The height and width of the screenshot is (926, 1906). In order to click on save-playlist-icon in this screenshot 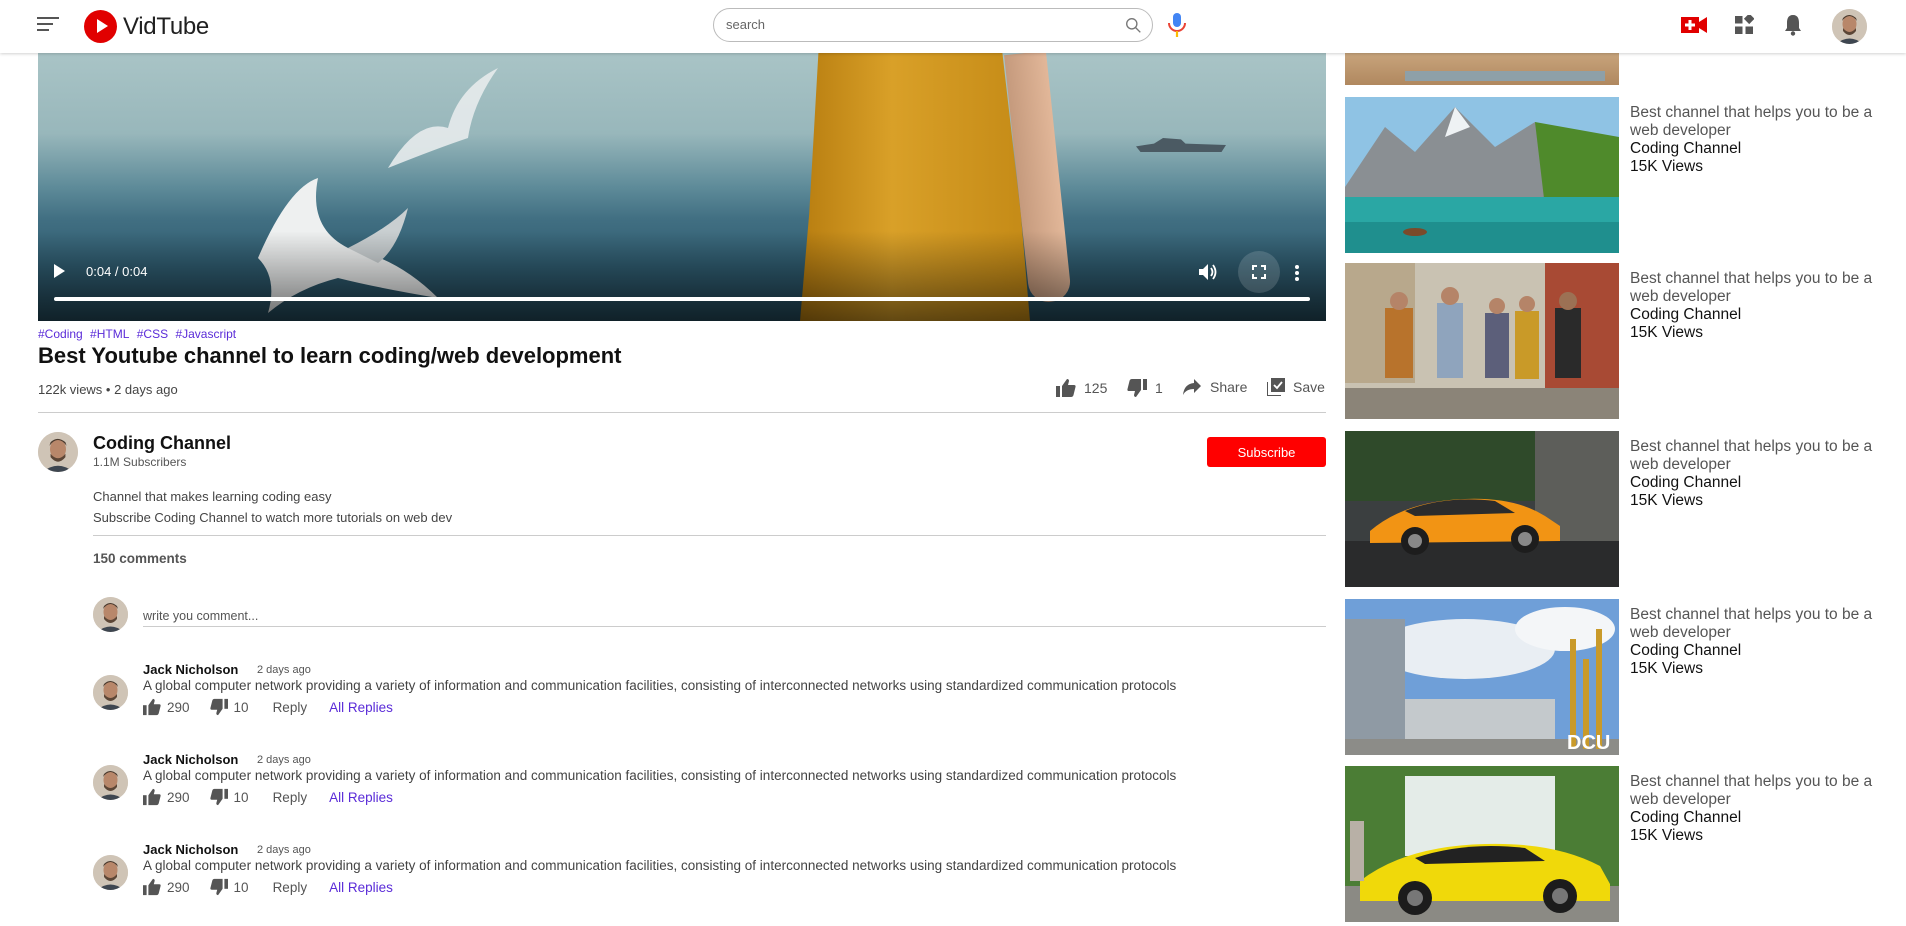, I will do `click(1276, 387)`.